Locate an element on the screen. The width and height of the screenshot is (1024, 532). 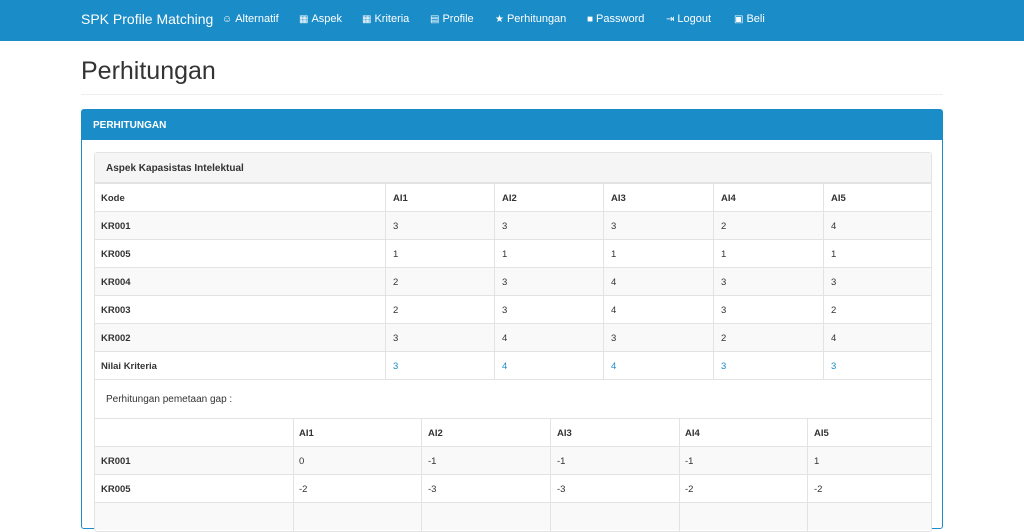
gap-cell: -3 is located at coordinates (432, 489).